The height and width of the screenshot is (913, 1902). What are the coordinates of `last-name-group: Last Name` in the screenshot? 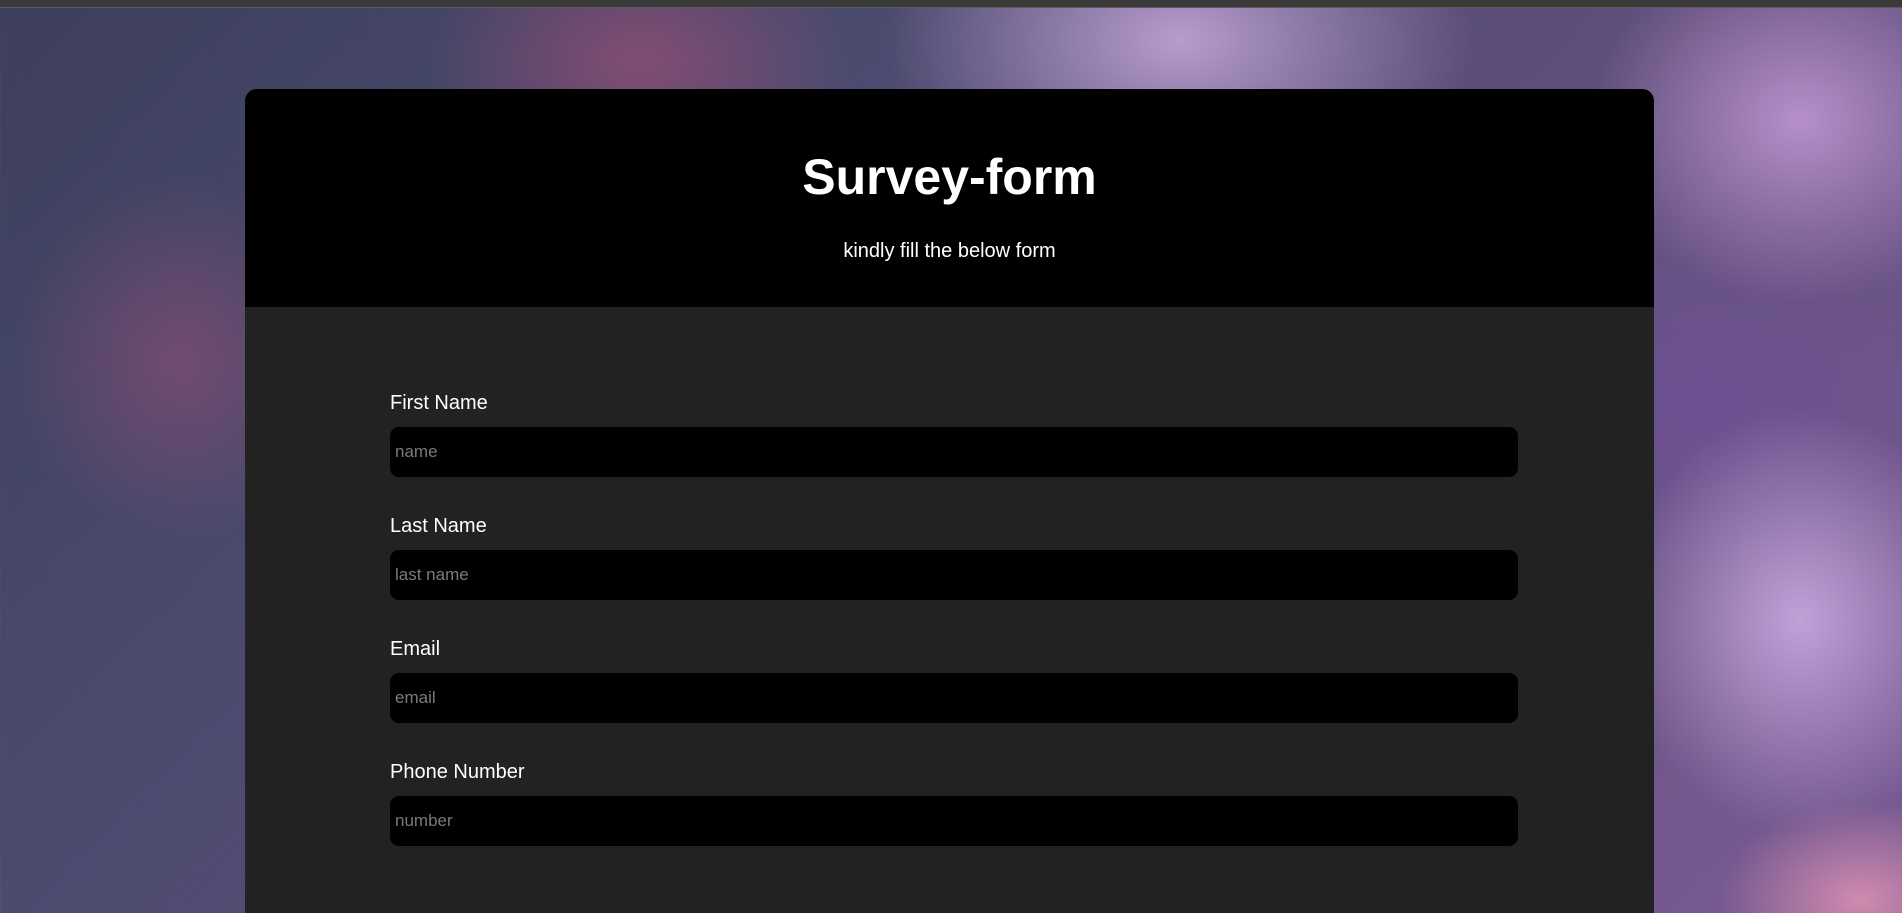 It's located at (954, 557).